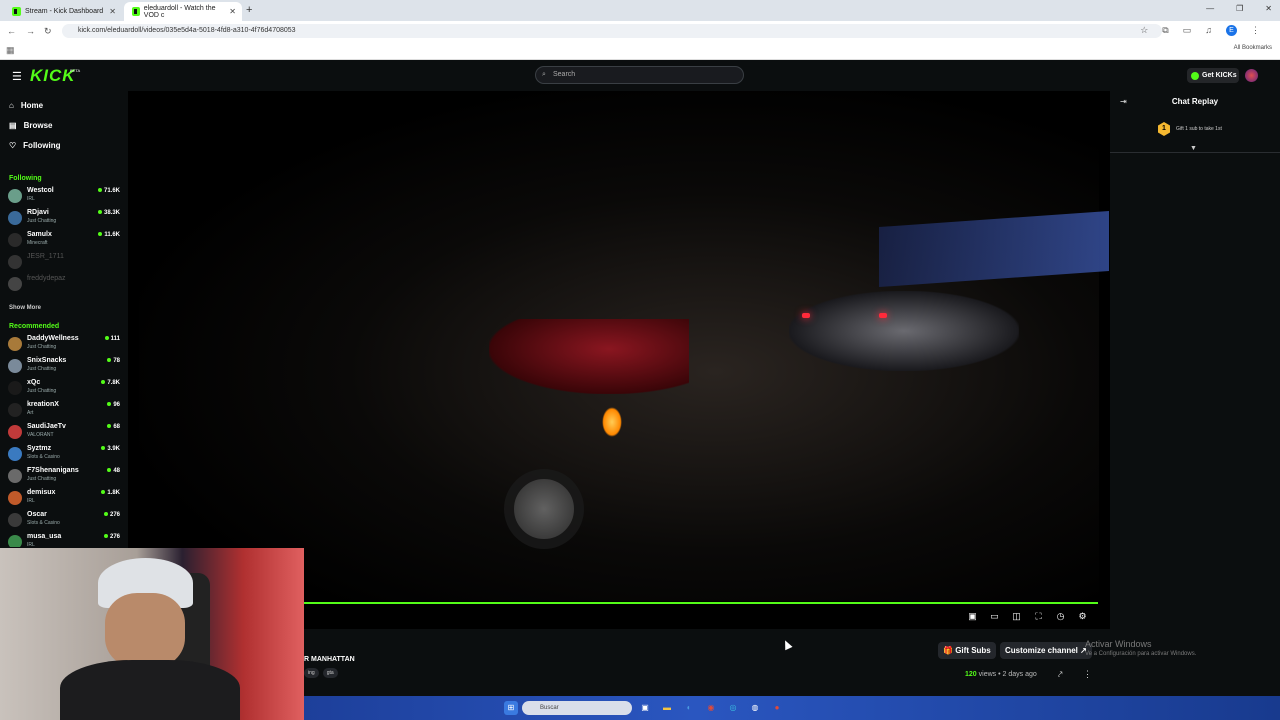  What do you see at coordinates (645, 708) in the screenshot?
I see `task-view-icon: ▣` at bounding box center [645, 708].